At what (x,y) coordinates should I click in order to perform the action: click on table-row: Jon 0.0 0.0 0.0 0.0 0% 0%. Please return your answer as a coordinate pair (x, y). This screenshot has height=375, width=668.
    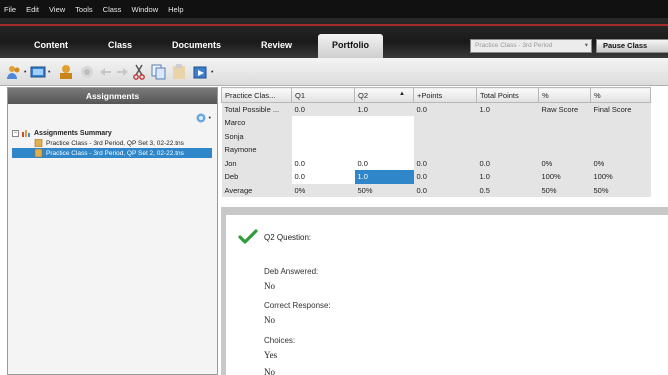
    Looking at the image, I should click on (436, 163).